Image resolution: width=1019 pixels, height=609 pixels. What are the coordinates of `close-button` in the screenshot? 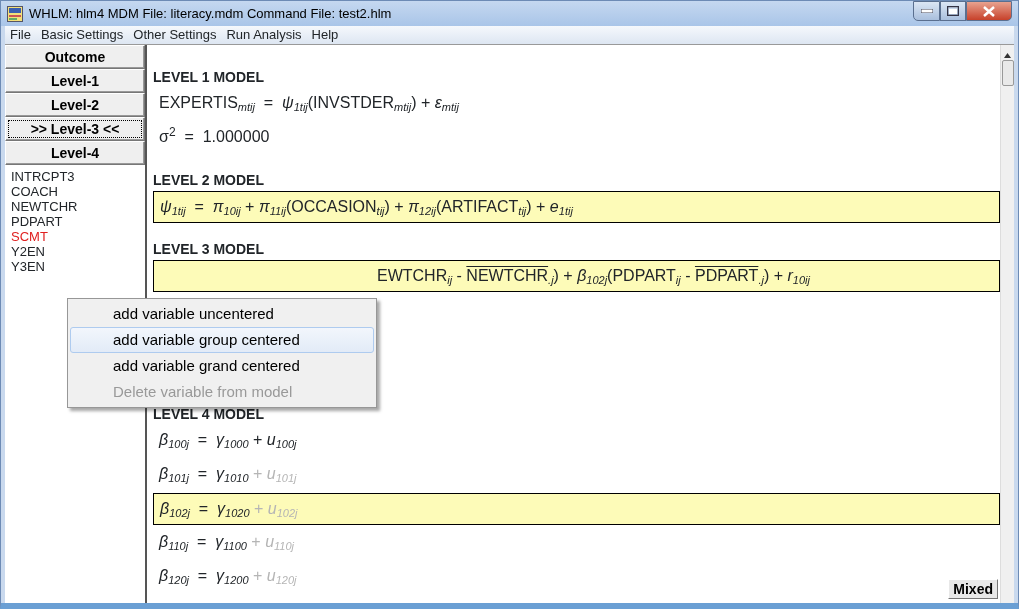 It's located at (989, 11).